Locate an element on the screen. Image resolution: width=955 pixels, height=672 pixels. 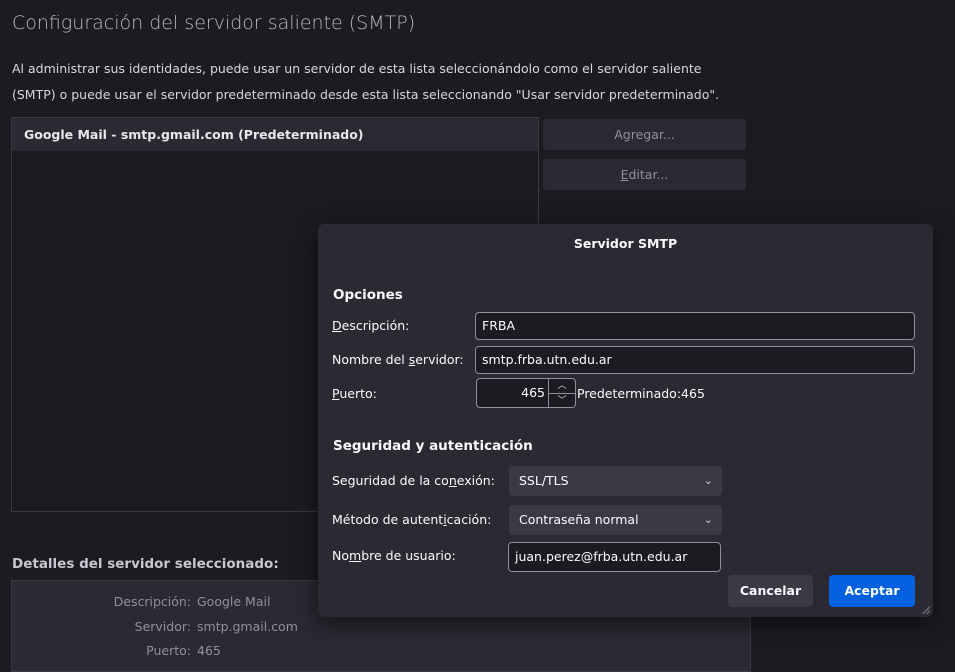
connection-security-select: SSL/TLS ⌄ is located at coordinates (615, 481).